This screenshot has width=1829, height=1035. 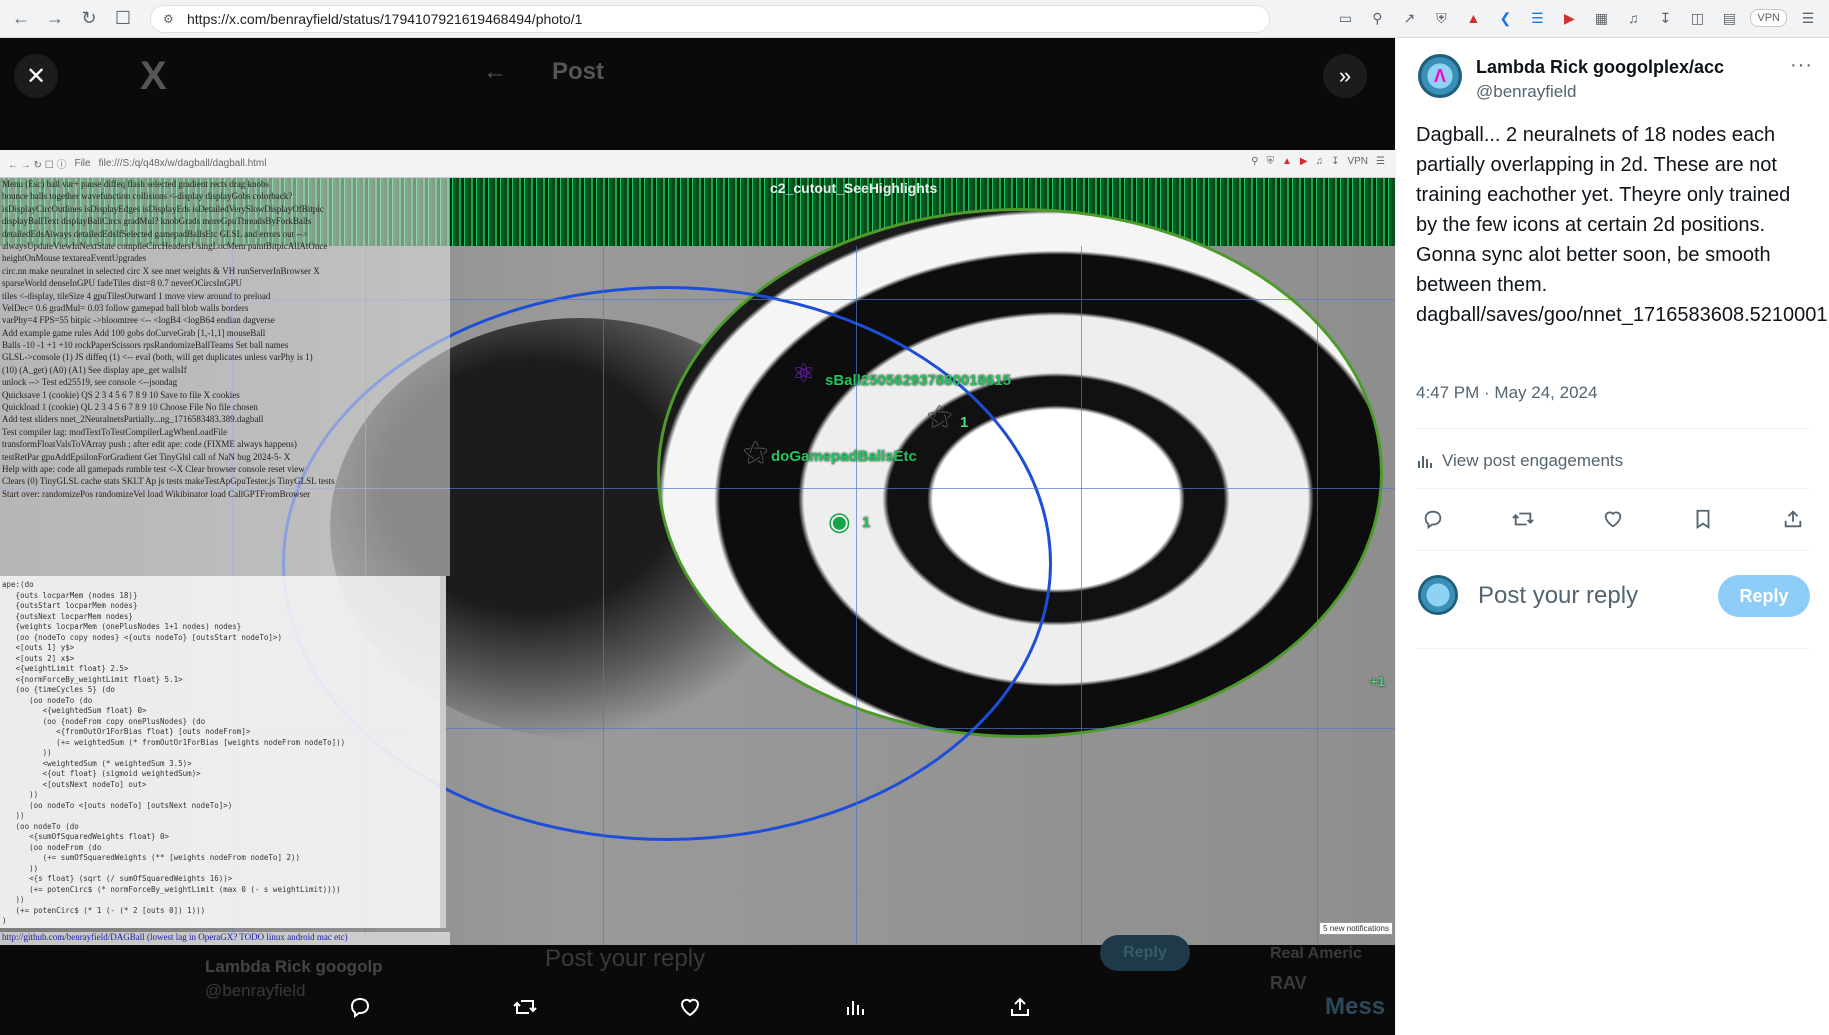 I want to click on vpn-badge: VPN, so click(x=1768, y=18).